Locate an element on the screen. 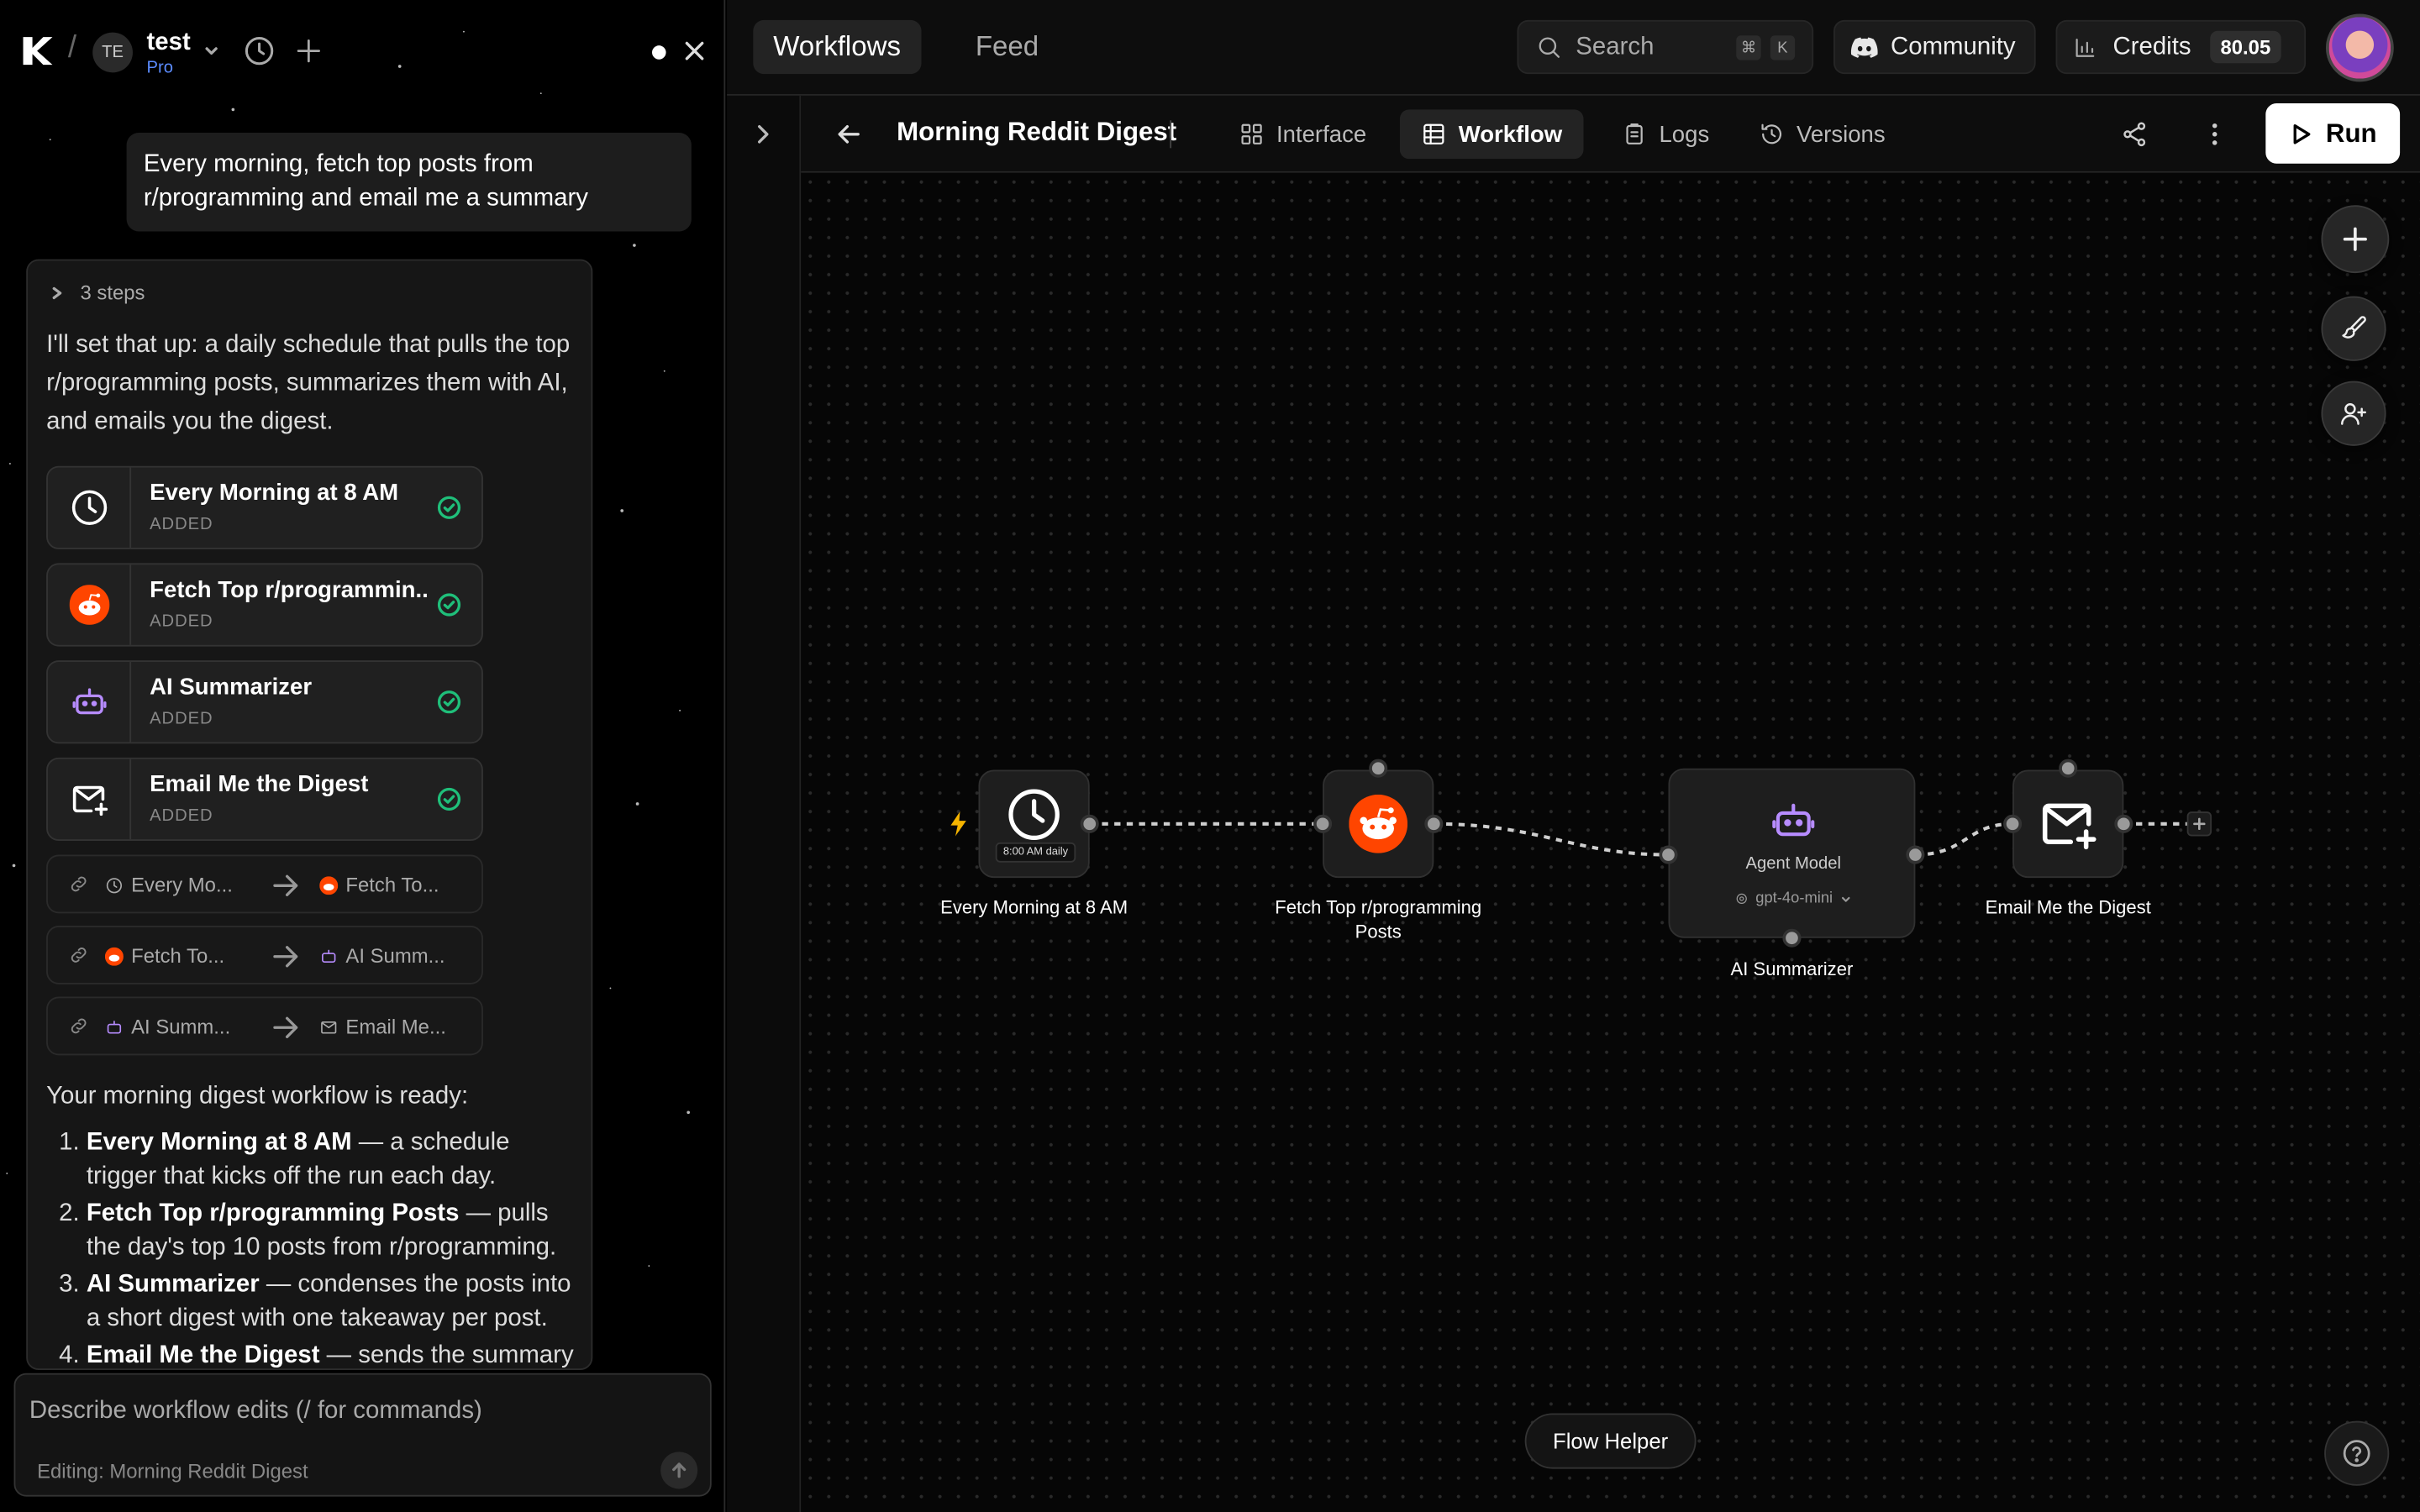 The width and height of the screenshot is (2420, 1512). clock-icon is located at coordinates (1034, 815).